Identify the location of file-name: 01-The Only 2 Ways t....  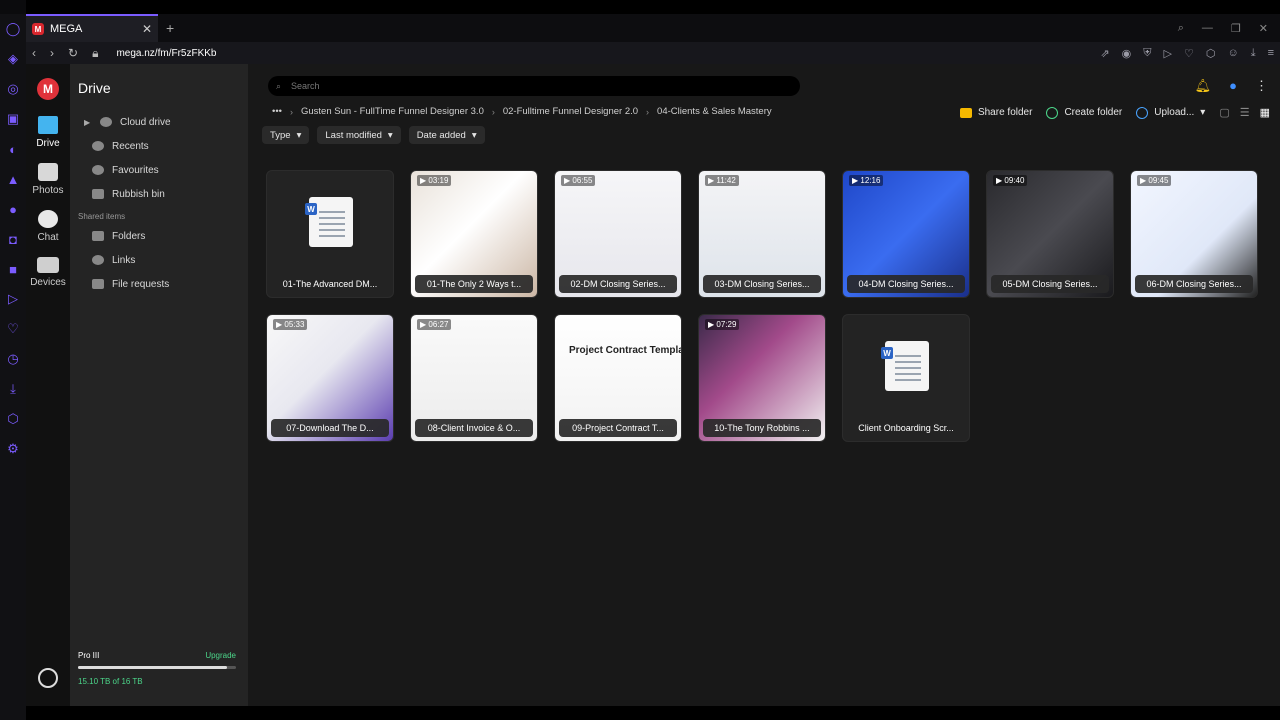
(474, 284).